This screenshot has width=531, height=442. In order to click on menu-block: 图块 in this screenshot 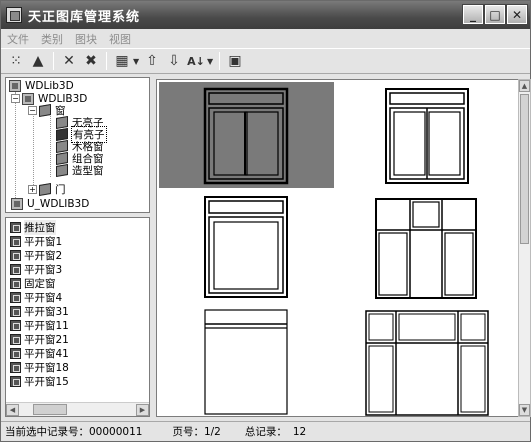, I will do `click(86, 39)`.